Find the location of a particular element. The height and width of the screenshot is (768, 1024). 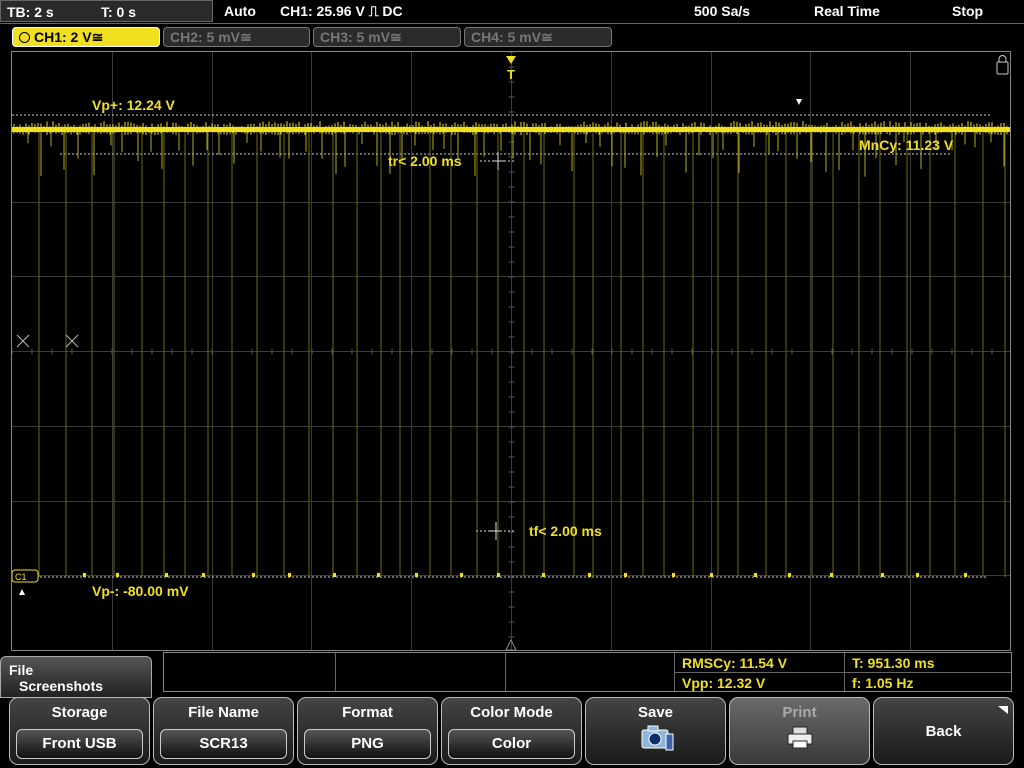

mncy-label: MnCy: 11.23 V is located at coordinates (906, 145).